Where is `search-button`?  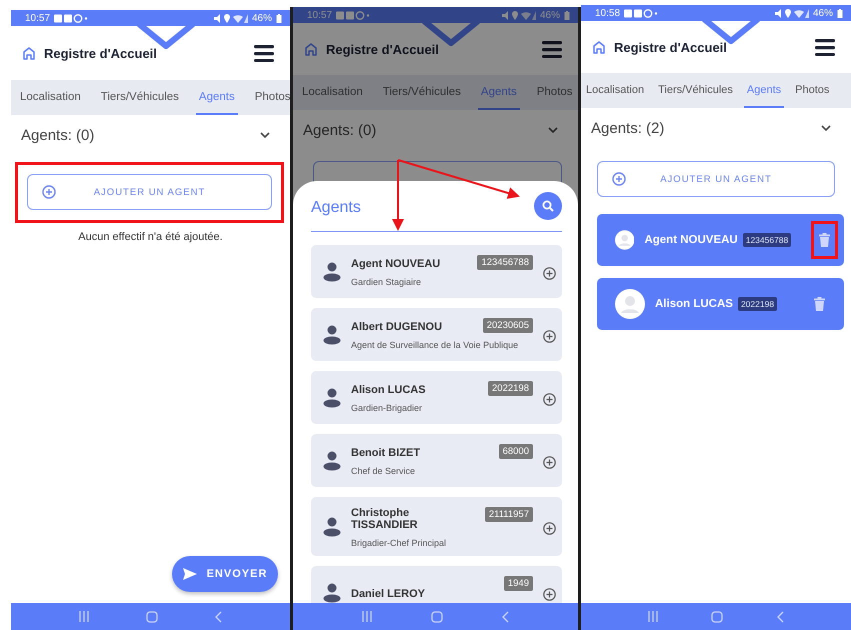
search-button is located at coordinates (548, 206).